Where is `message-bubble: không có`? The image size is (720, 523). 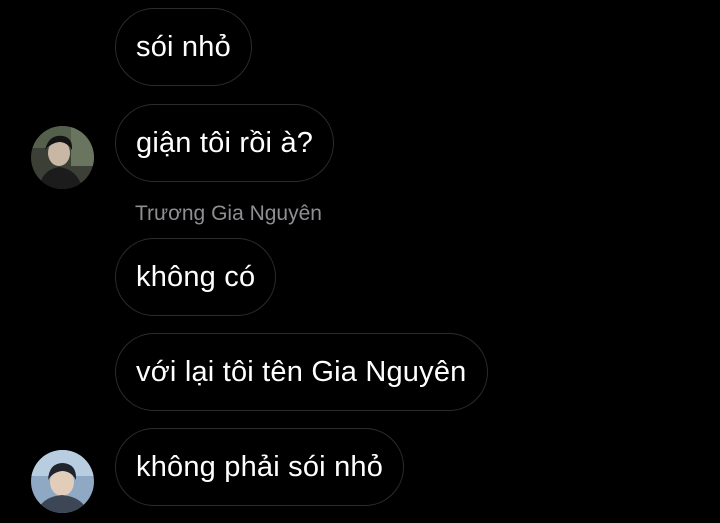
message-bubble: không có is located at coordinates (196, 277).